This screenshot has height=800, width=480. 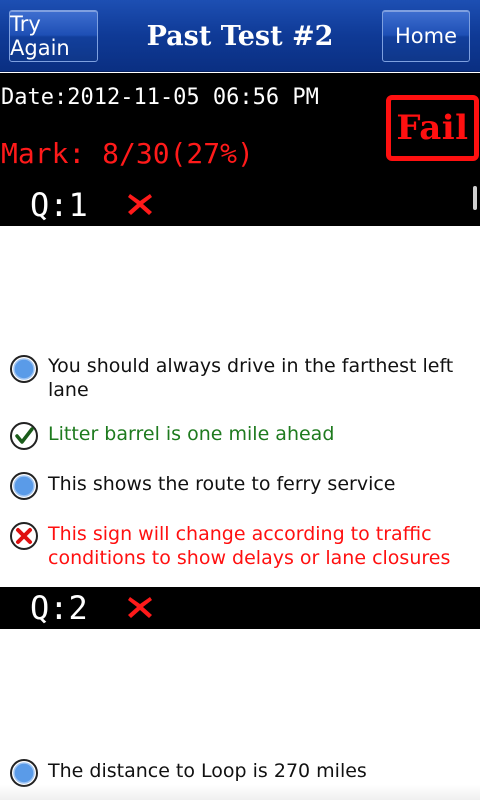 I want to click on page-title: Past Test #2, so click(x=240, y=36).